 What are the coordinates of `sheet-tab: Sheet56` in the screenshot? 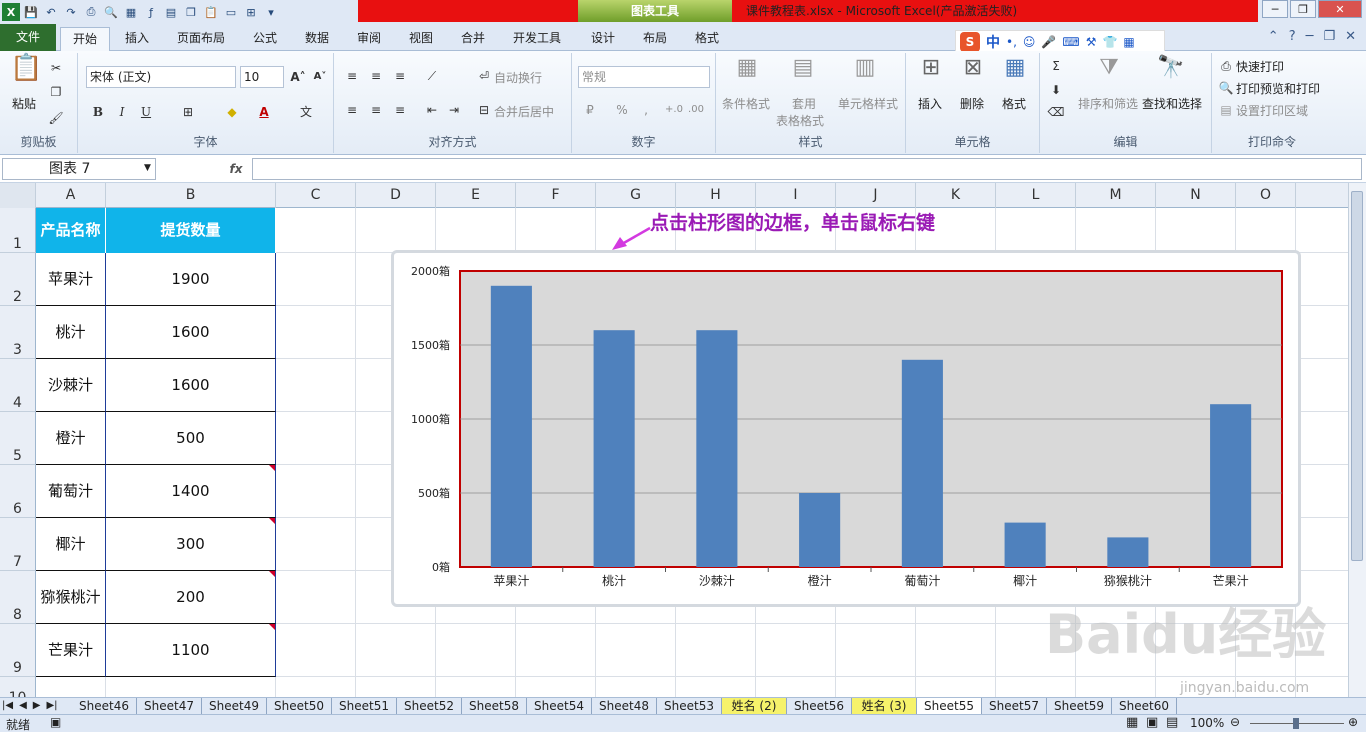 It's located at (819, 706).